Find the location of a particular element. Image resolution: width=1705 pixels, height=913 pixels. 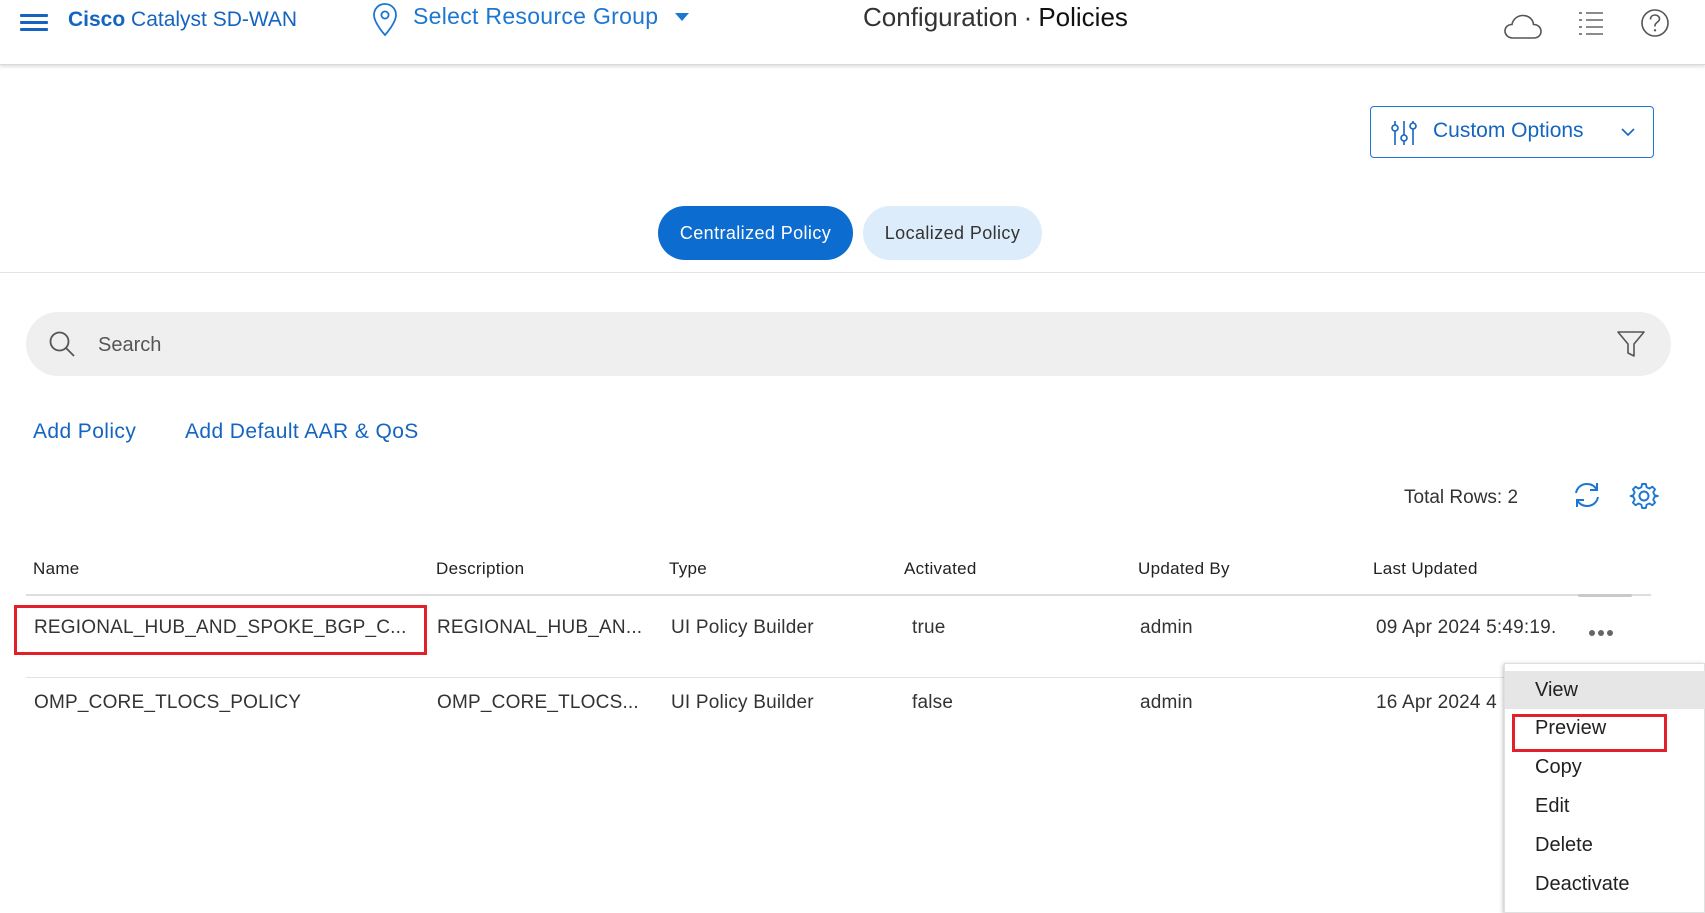

more-actions-icon is located at coordinates (1604, 629).